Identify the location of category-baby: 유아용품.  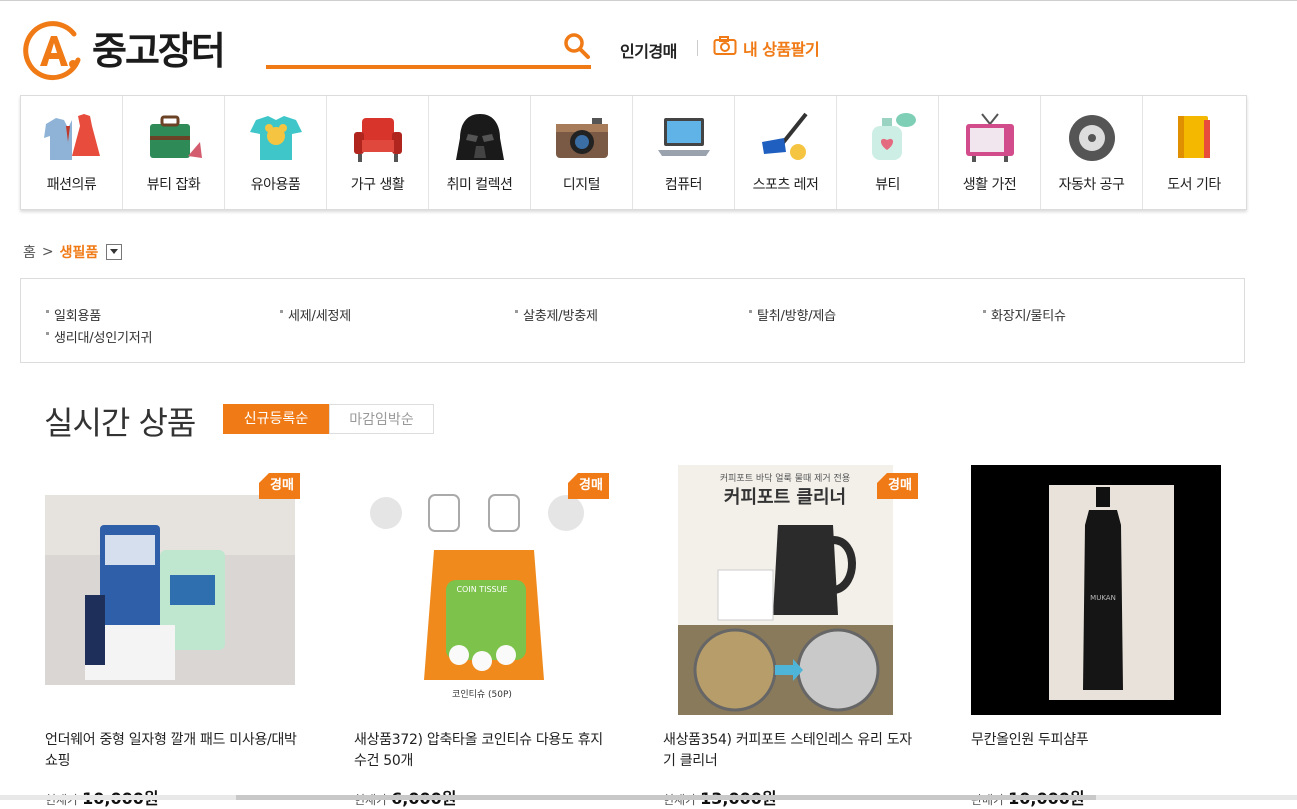
(276, 152).